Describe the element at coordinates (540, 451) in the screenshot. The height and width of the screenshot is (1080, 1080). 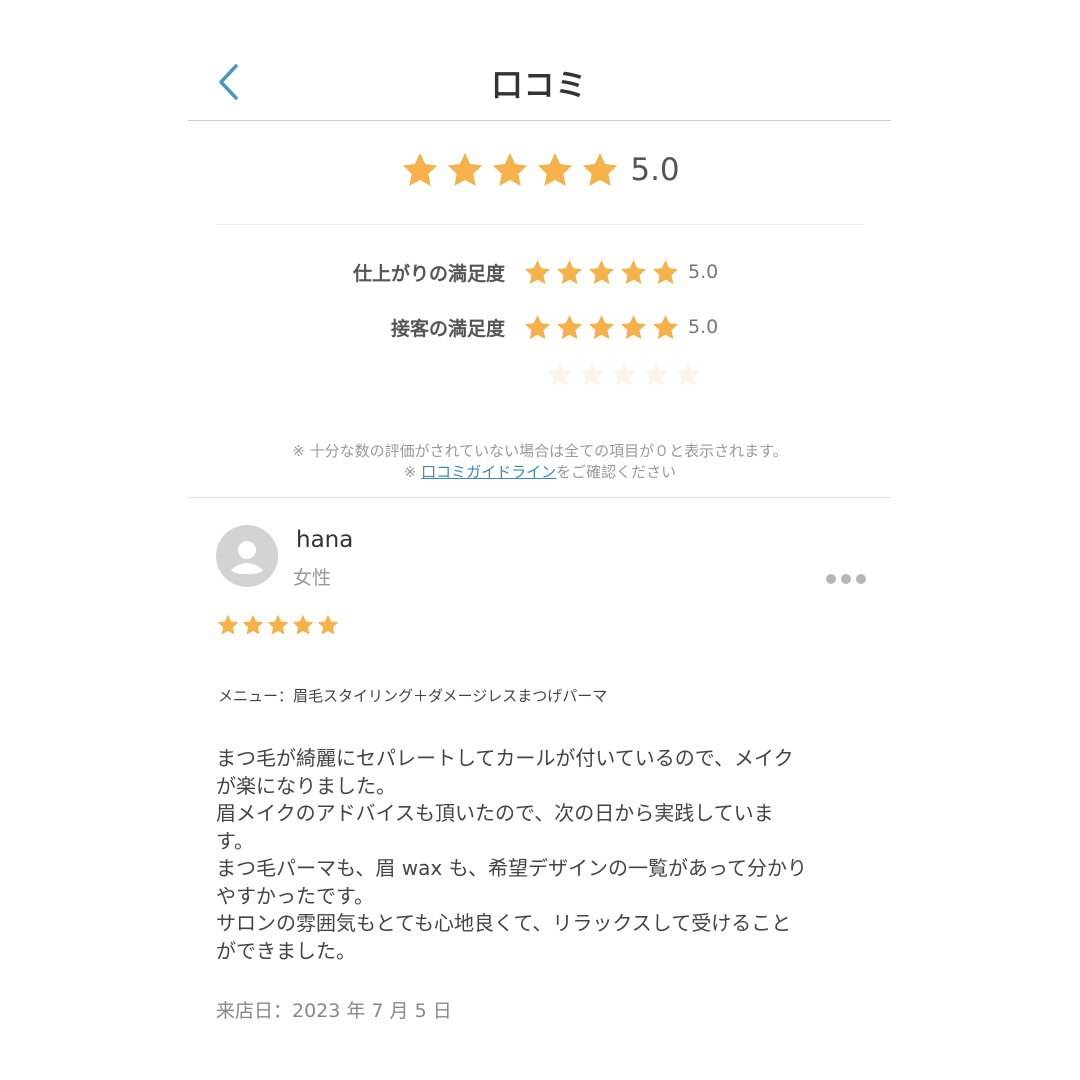
I see `rating-note: ※ 十分な数の評価がされていない場合は全ての項目が０と表示されます。` at that location.